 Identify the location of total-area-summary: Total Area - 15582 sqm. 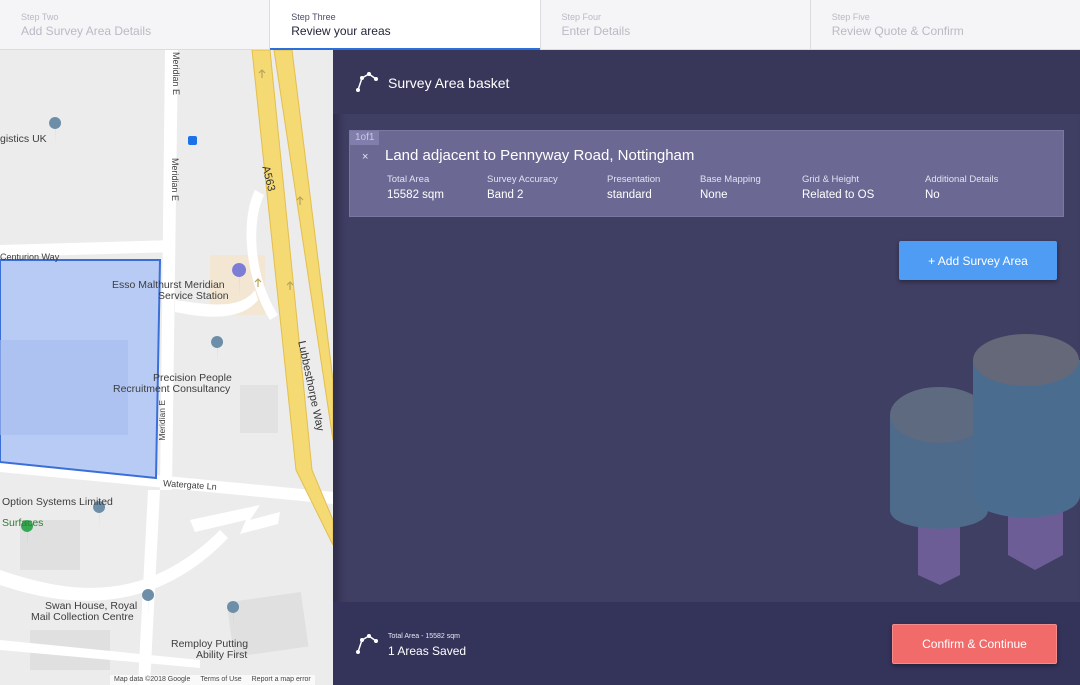
(424, 636).